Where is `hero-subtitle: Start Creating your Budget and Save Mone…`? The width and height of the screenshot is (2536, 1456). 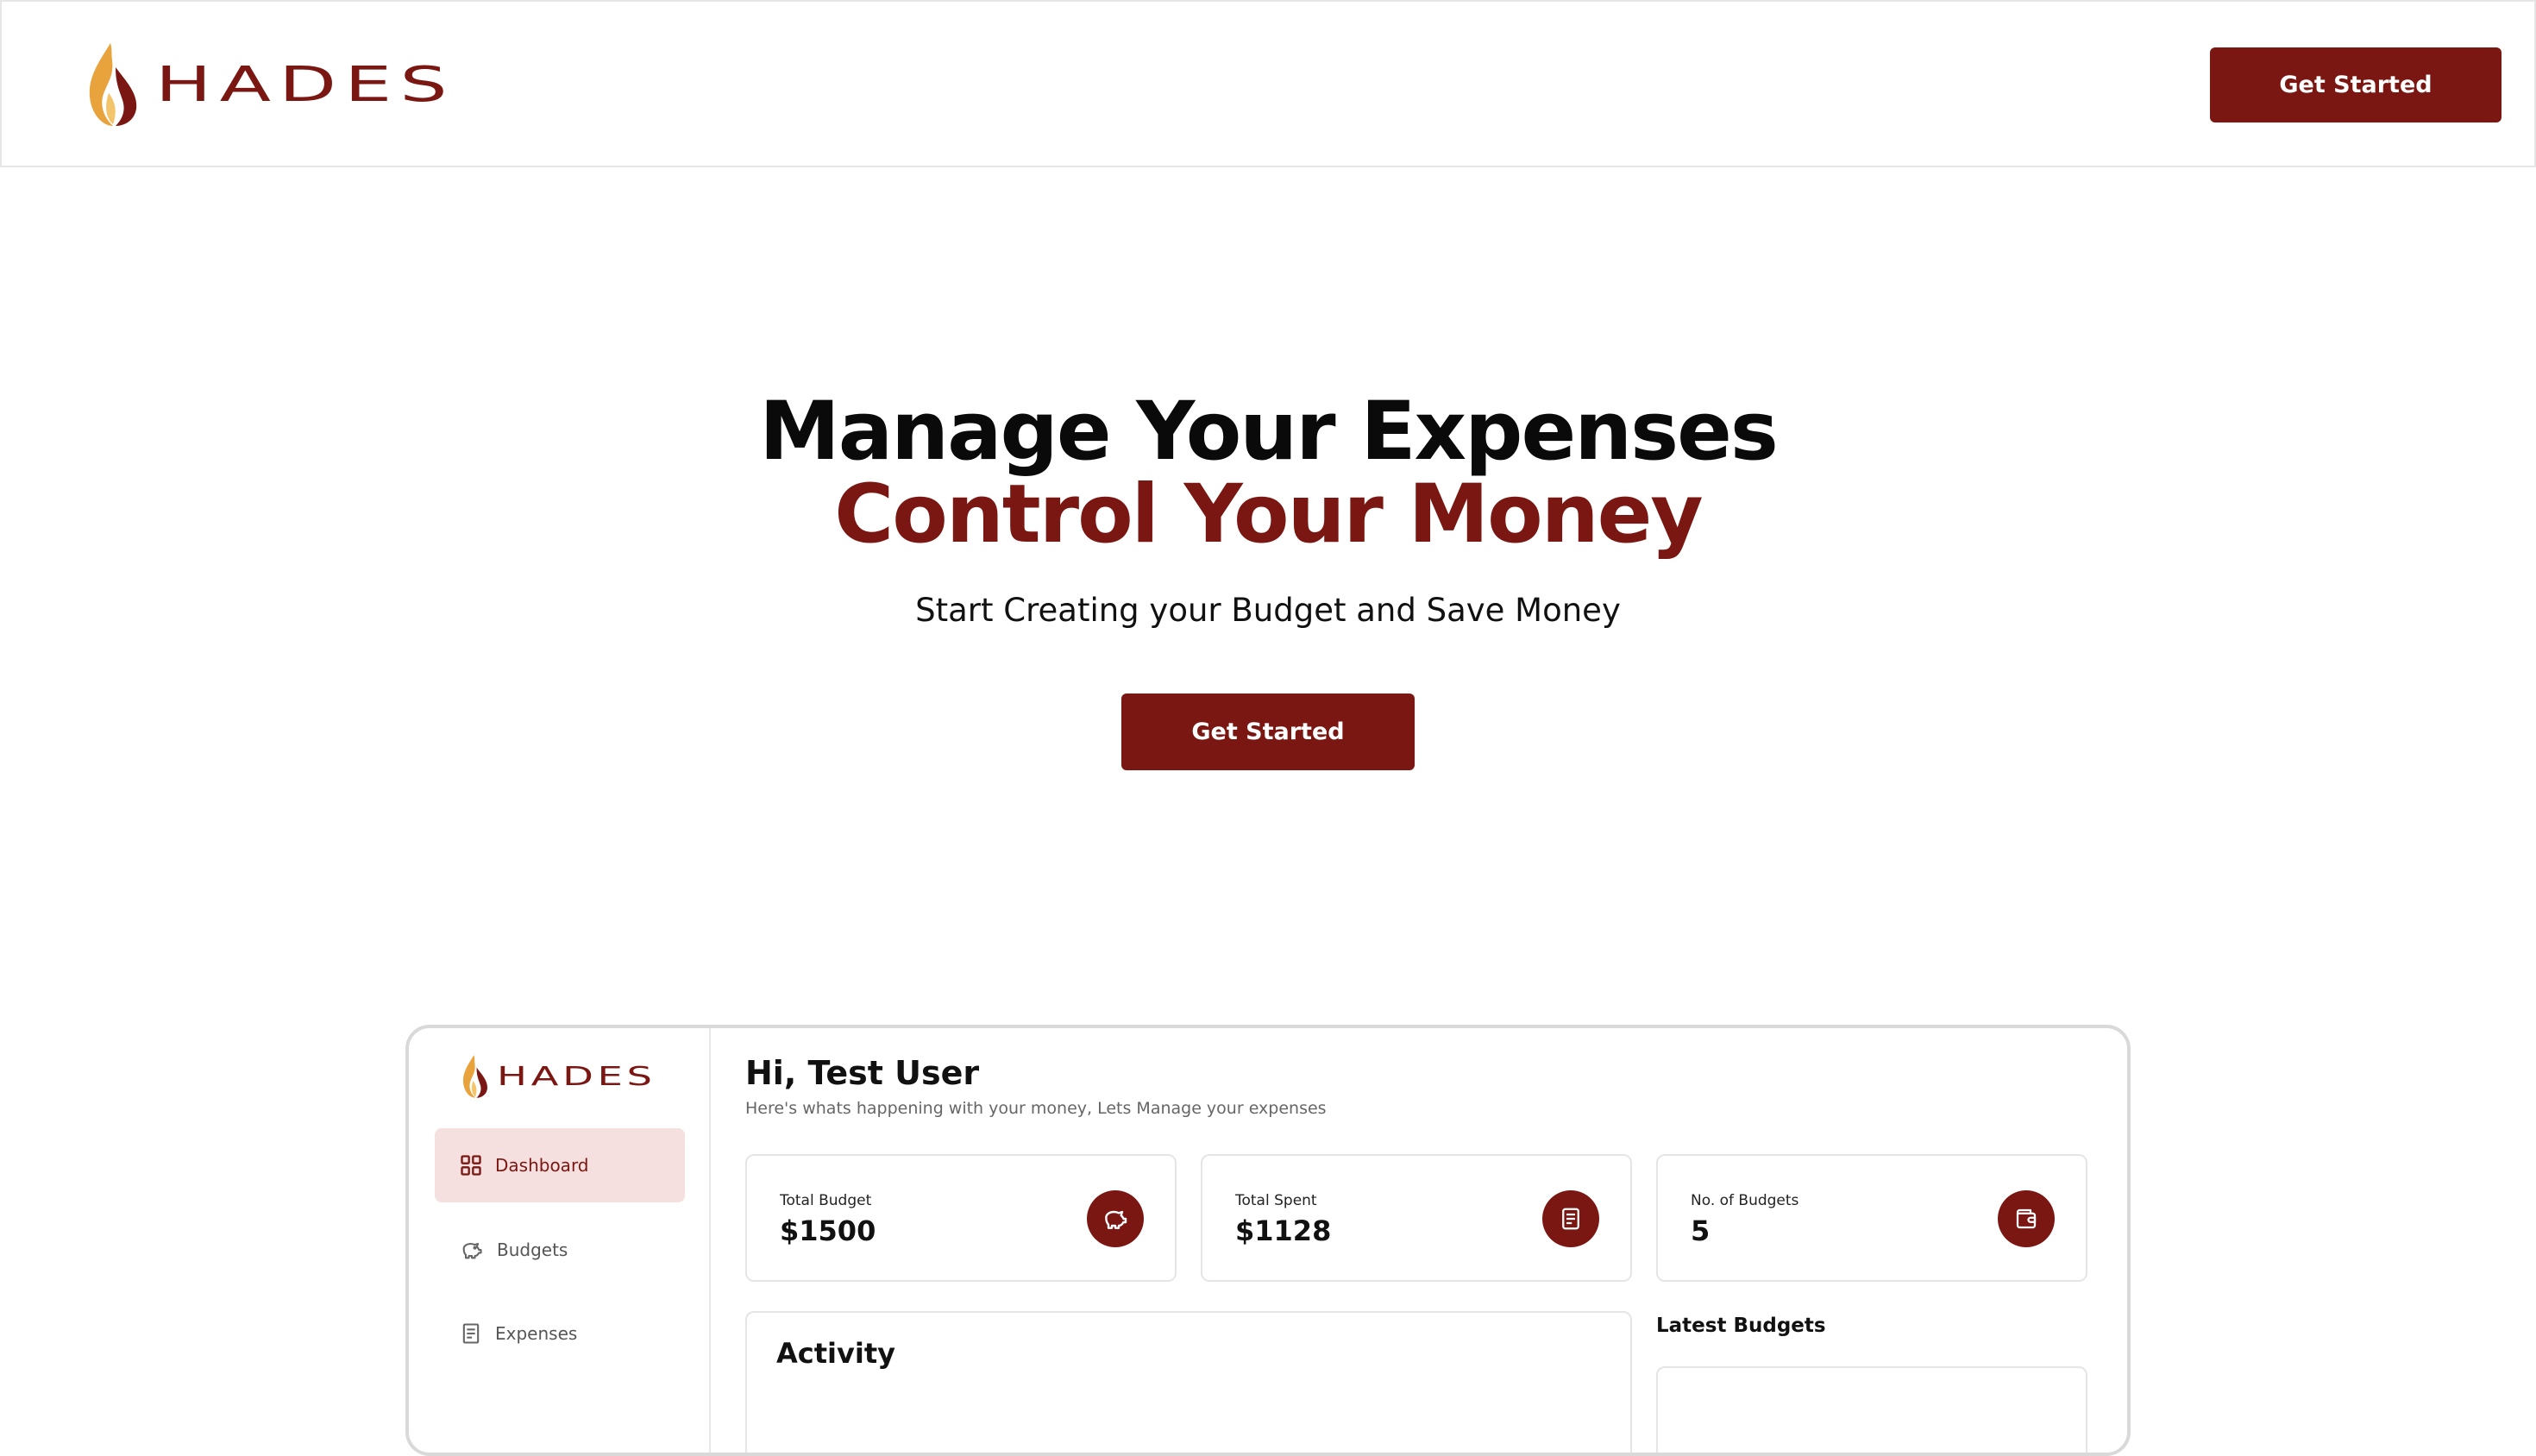
hero-subtitle: Start Creating your Budget and Save Mone… is located at coordinates (1268, 611).